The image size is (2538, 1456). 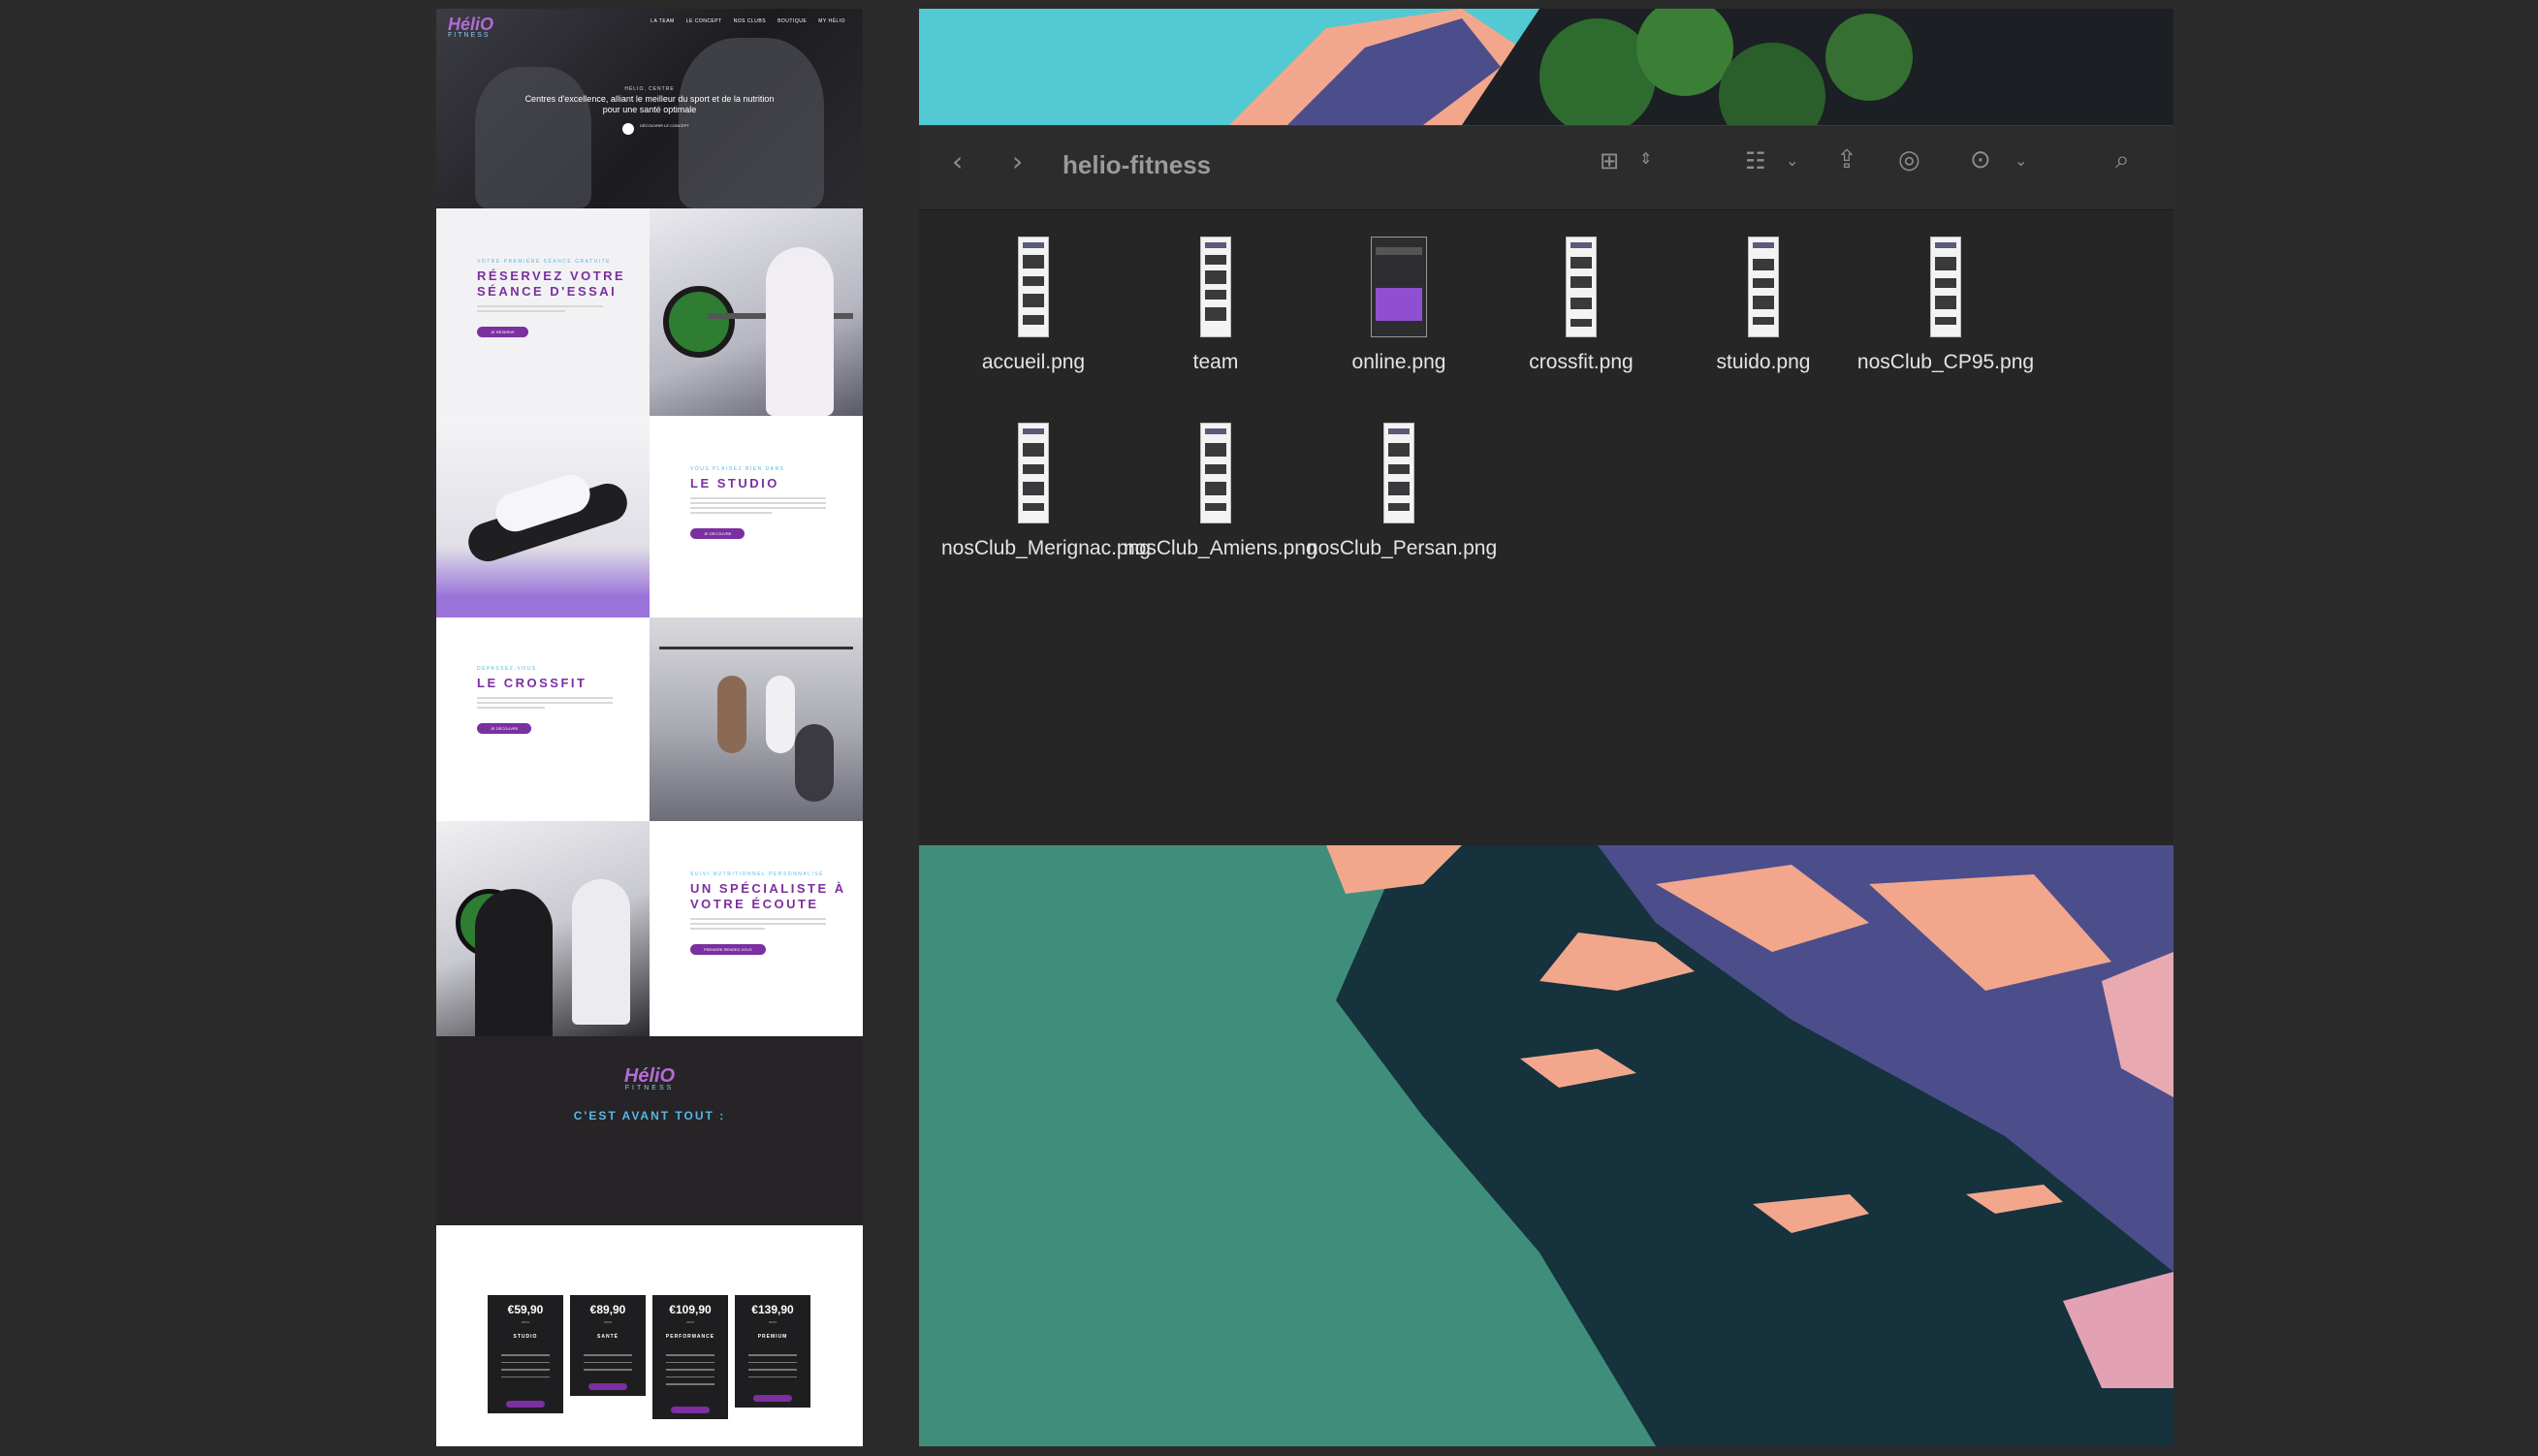 What do you see at coordinates (1581, 362) in the screenshot?
I see `file-name: crossfit.png` at bounding box center [1581, 362].